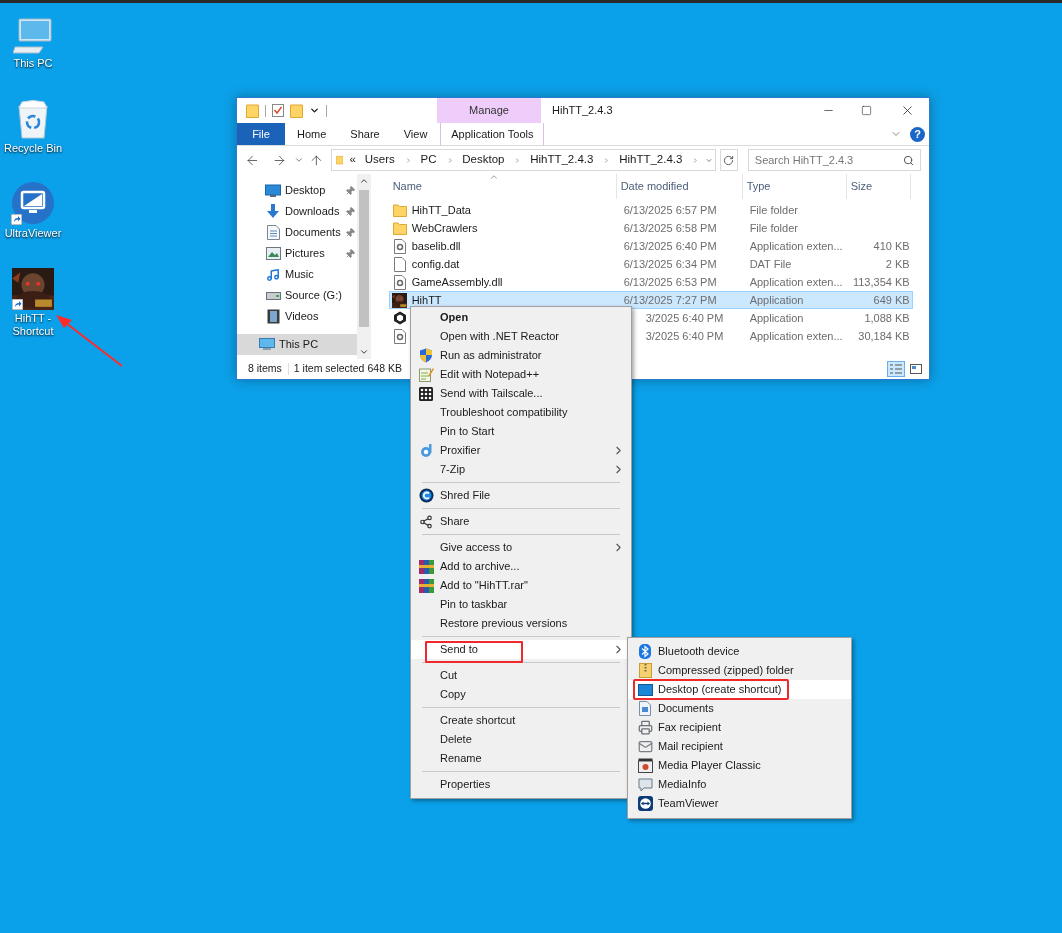 The image size is (1062, 933). I want to click on customize-quick-access-icon, so click(314, 110).